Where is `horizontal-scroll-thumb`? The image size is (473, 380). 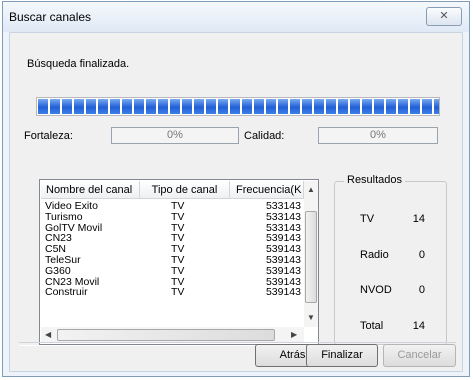 horizontal-scroll-thumb is located at coordinates (166, 335).